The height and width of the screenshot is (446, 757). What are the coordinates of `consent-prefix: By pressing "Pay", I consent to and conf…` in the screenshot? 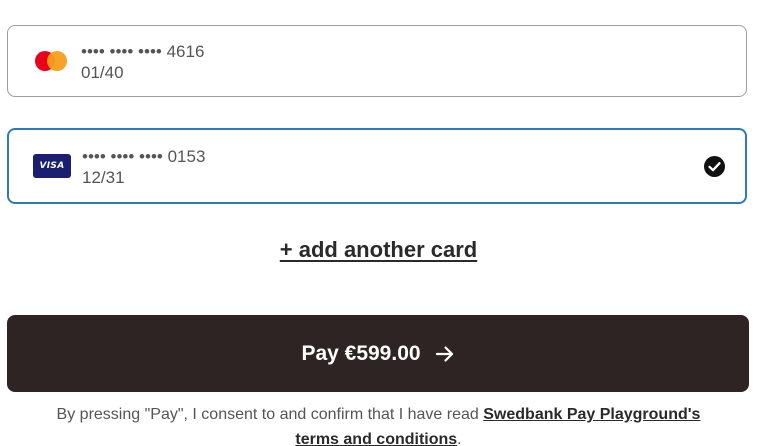 It's located at (270, 414).